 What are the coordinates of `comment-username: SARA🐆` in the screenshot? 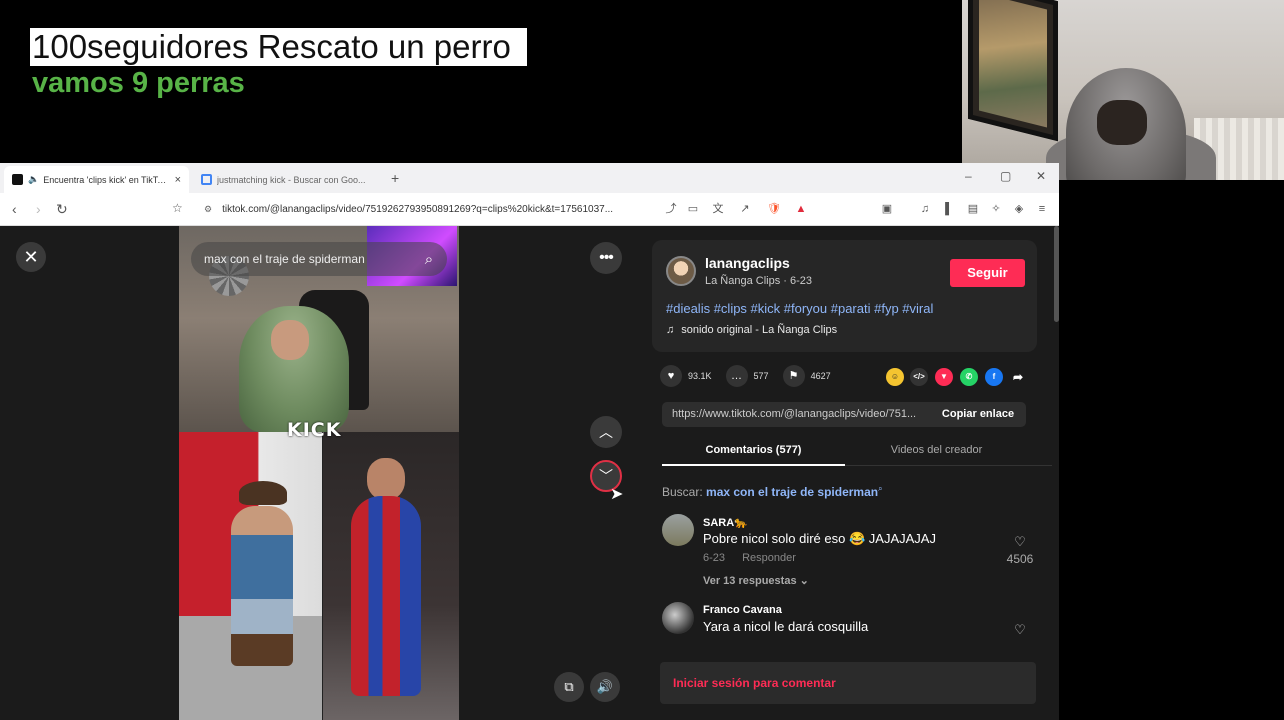 It's located at (725, 522).